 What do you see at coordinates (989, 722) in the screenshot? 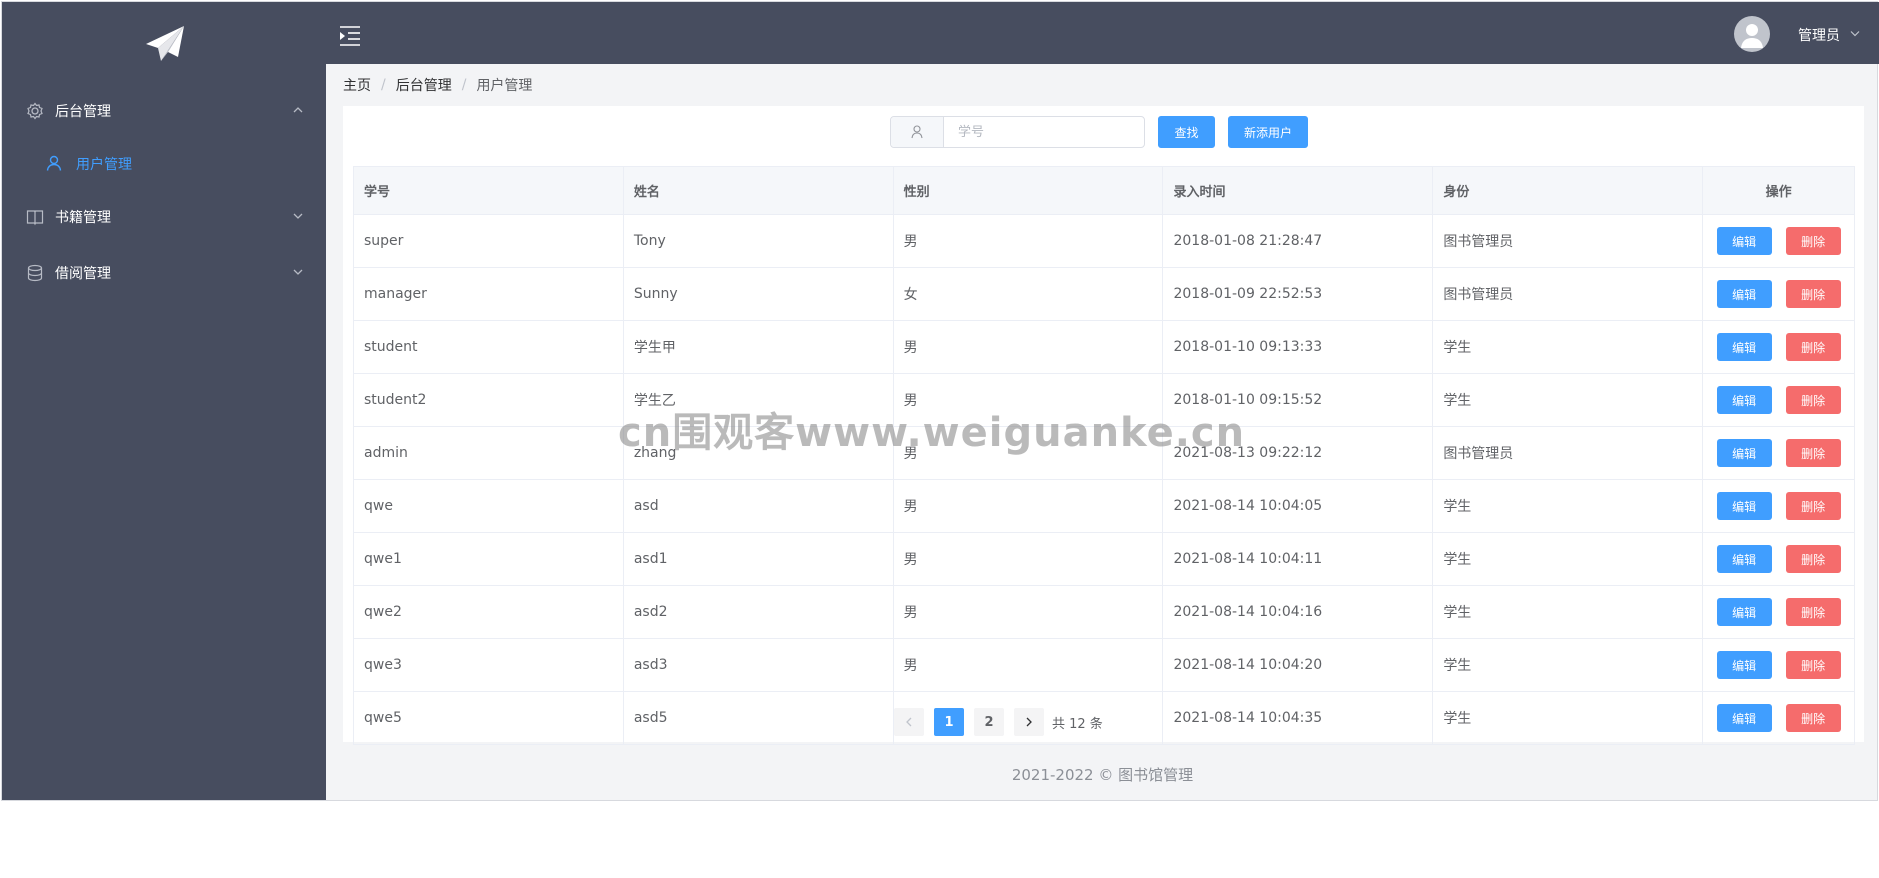
I see `page-2-button: 2` at bounding box center [989, 722].